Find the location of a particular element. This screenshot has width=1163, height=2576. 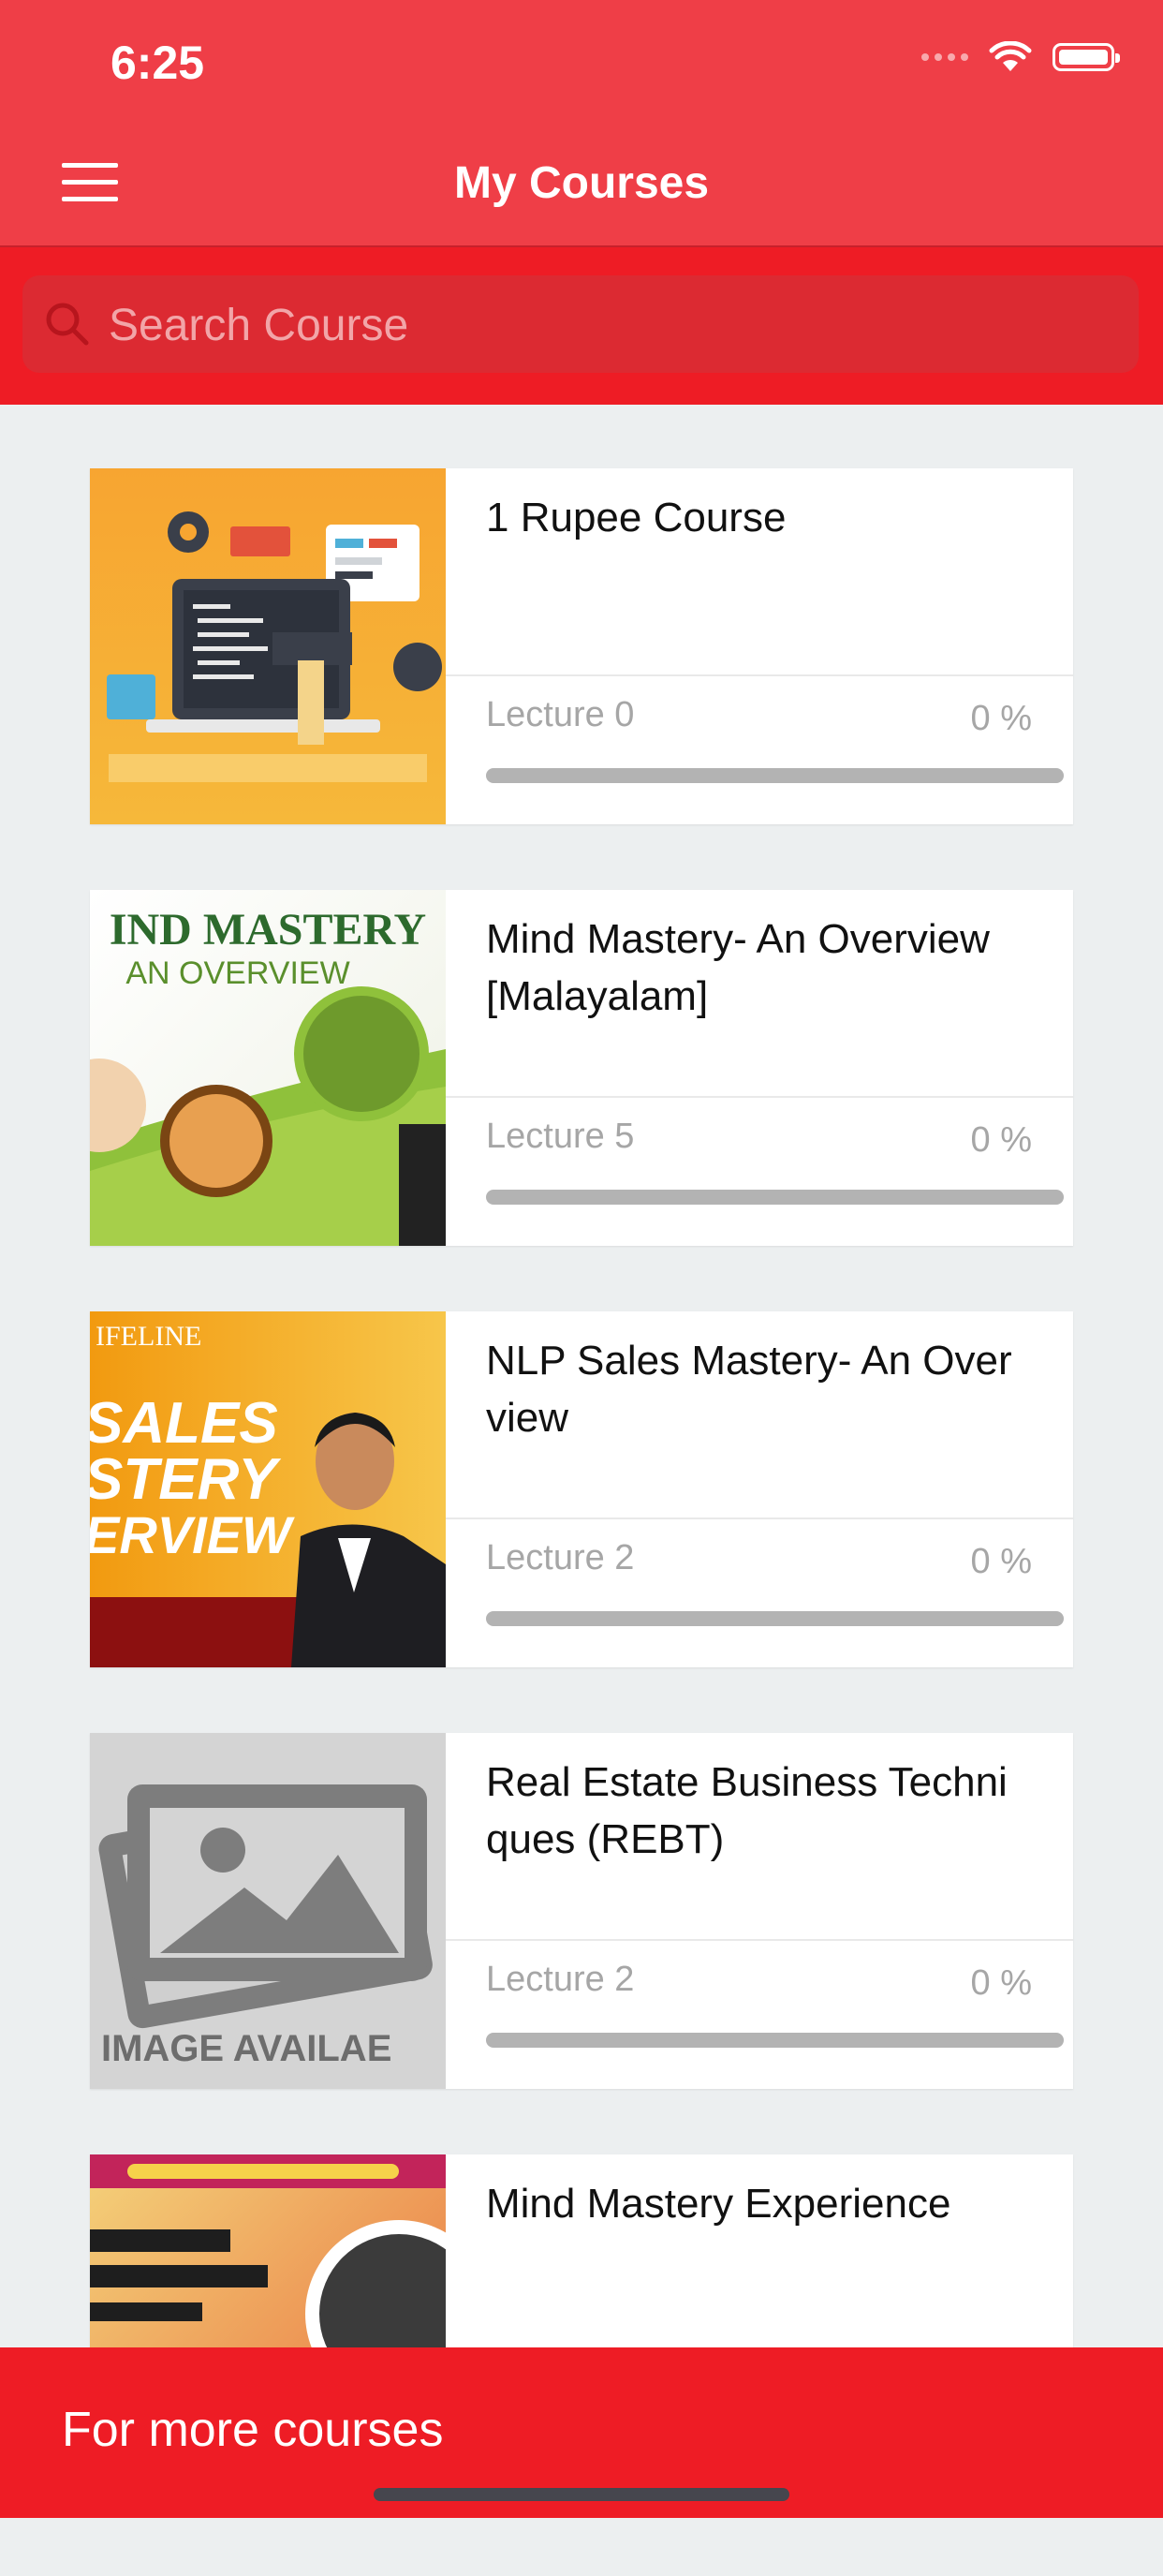

search-icon is located at coordinates (67, 324).